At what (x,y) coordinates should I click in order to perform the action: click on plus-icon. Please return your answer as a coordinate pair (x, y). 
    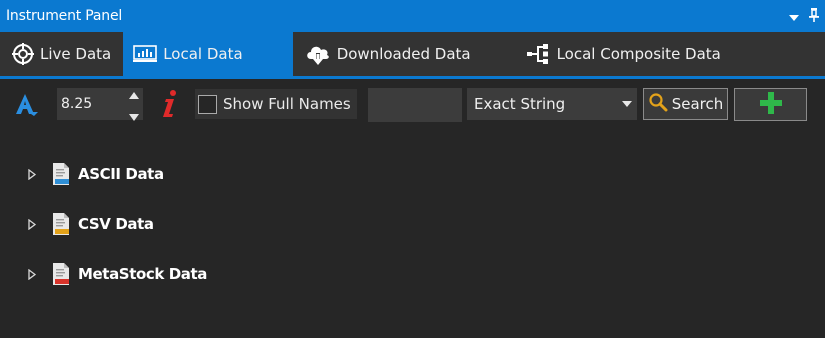
    Looking at the image, I should click on (770, 104).